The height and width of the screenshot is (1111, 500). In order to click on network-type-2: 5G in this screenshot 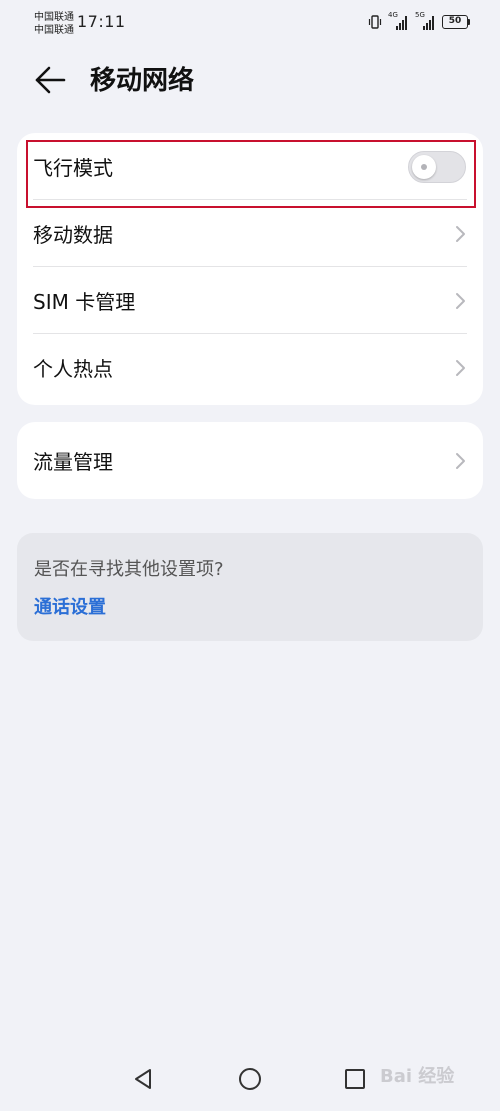, I will do `click(420, 15)`.